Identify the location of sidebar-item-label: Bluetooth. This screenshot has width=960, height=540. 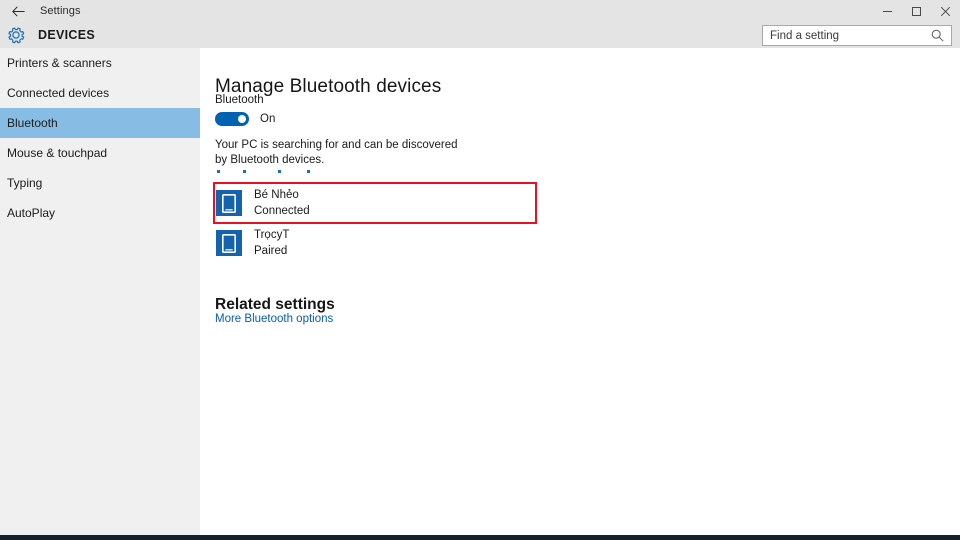
(32, 123).